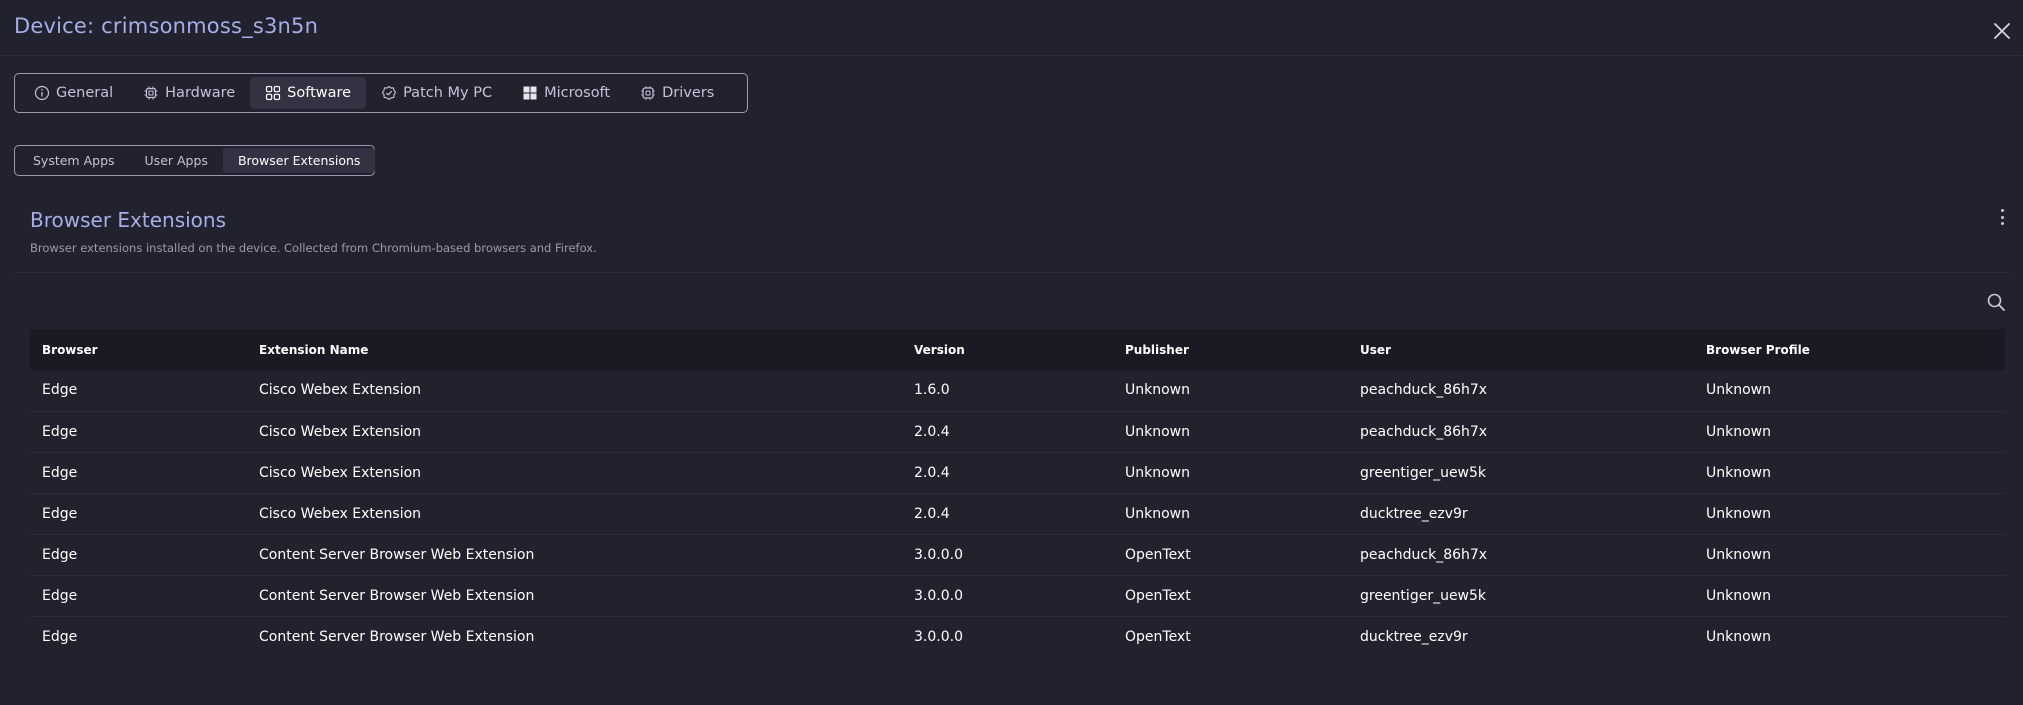 Image resolution: width=2023 pixels, height=705 pixels. Describe the element at coordinates (574, 349) in the screenshot. I see `column-header-extension-name: Extension Name` at that location.